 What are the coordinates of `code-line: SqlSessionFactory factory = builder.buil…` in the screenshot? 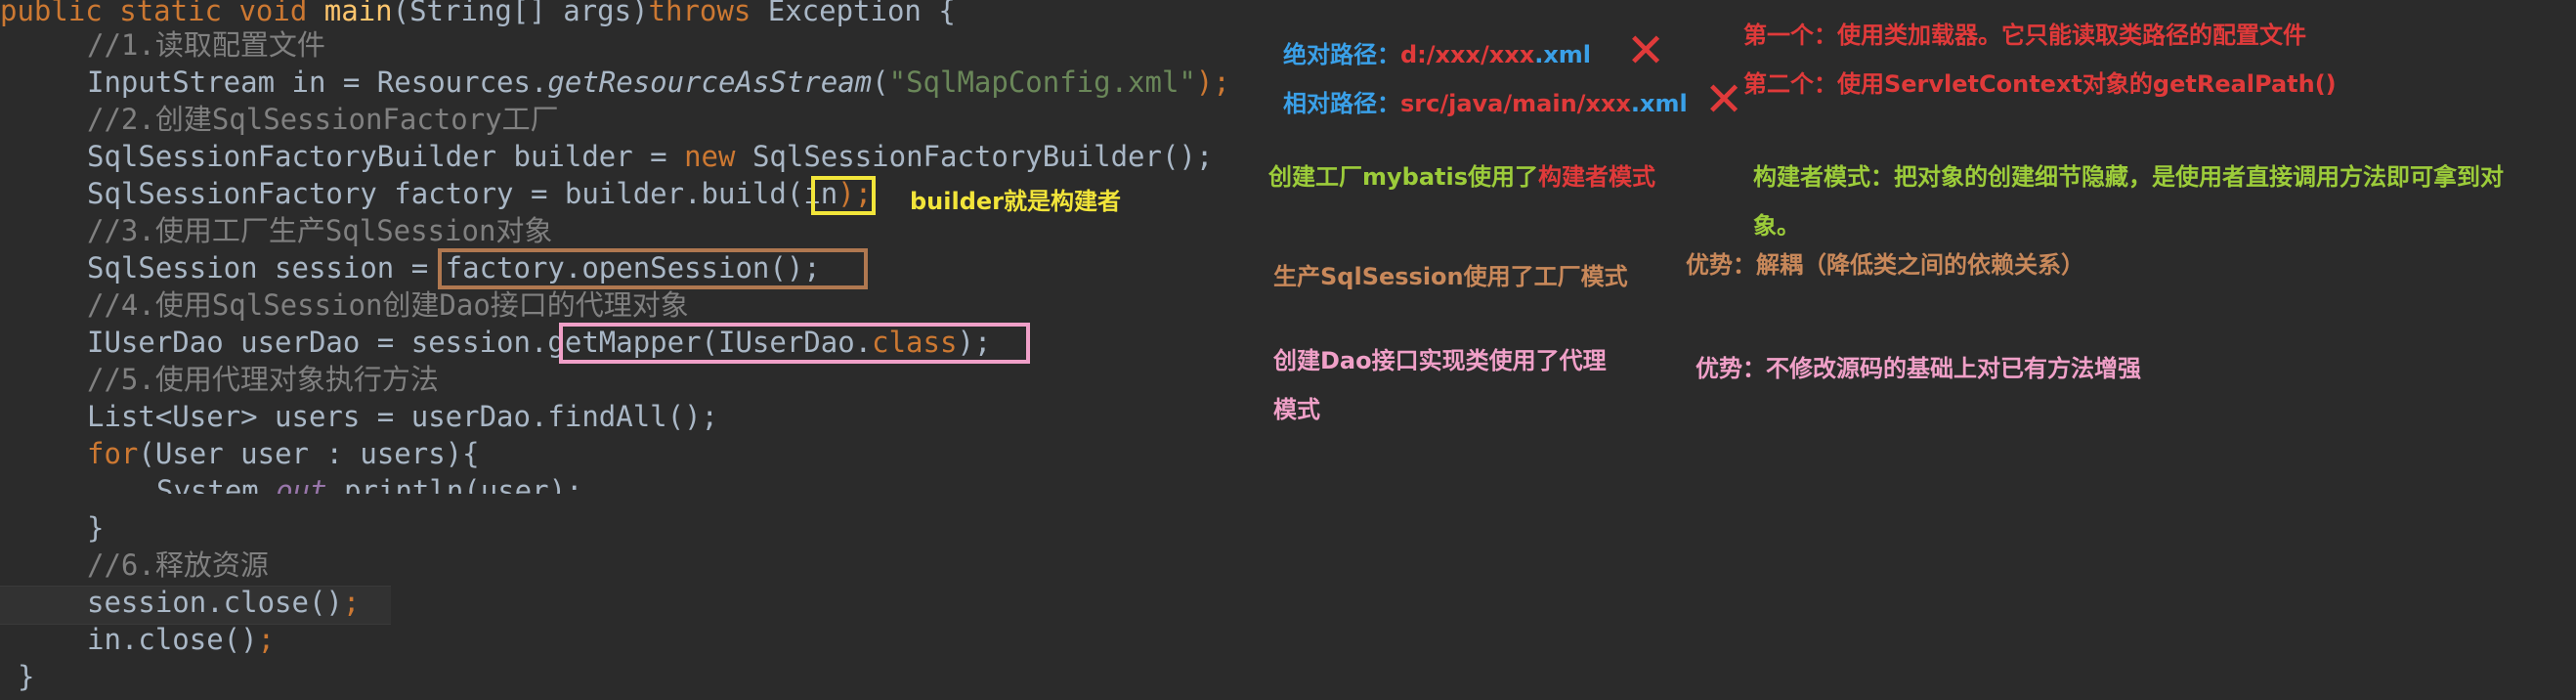 It's located at (480, 193).